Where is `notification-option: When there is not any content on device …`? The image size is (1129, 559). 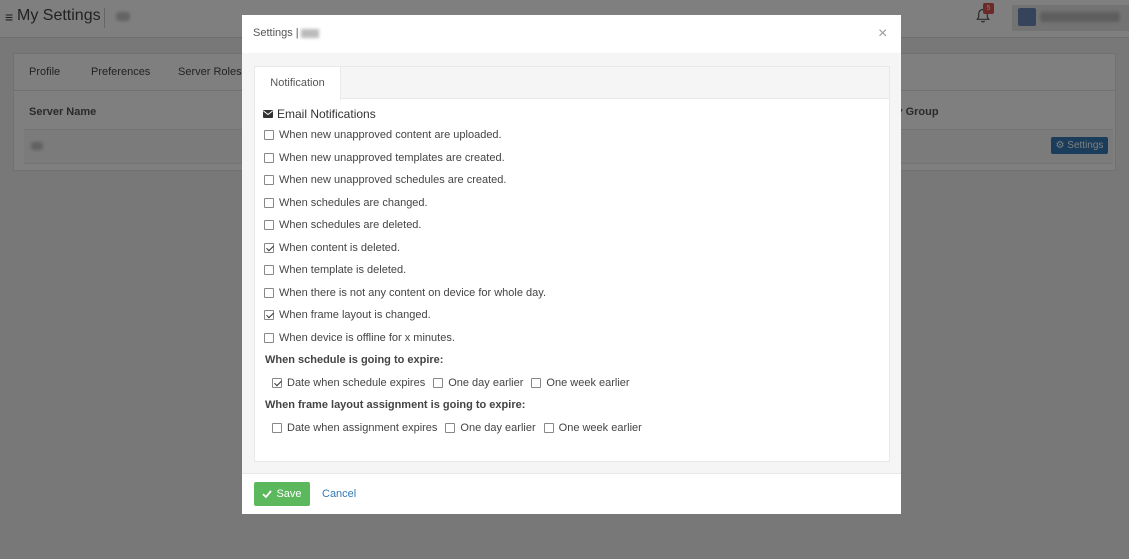
notification-option: When there is not any content on device … is located at coordinates (405, 293).